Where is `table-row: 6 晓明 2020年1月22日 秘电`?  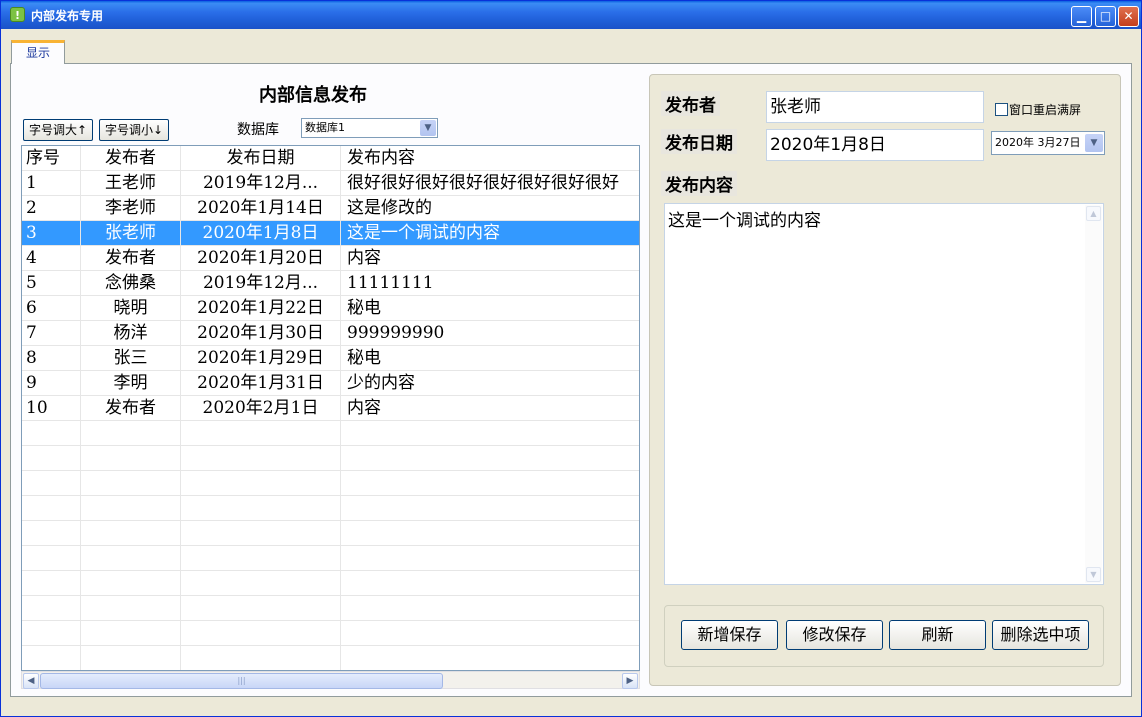
table-row: 6 晓明 2020年1月22日 秘电 is located at coordinates (330, 308).